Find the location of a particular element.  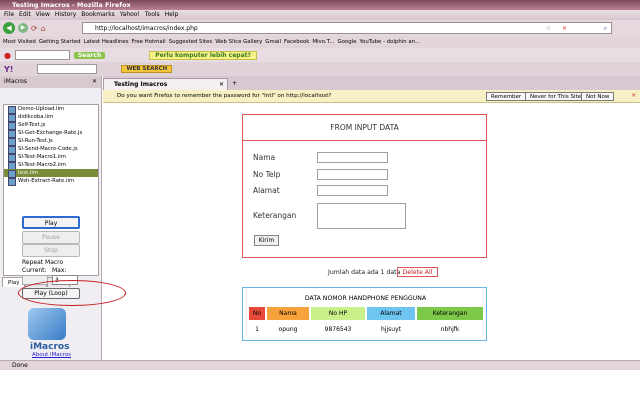

window-title: Testing Imacros - Mozilla Firefox is located at coordinates (320, 5).